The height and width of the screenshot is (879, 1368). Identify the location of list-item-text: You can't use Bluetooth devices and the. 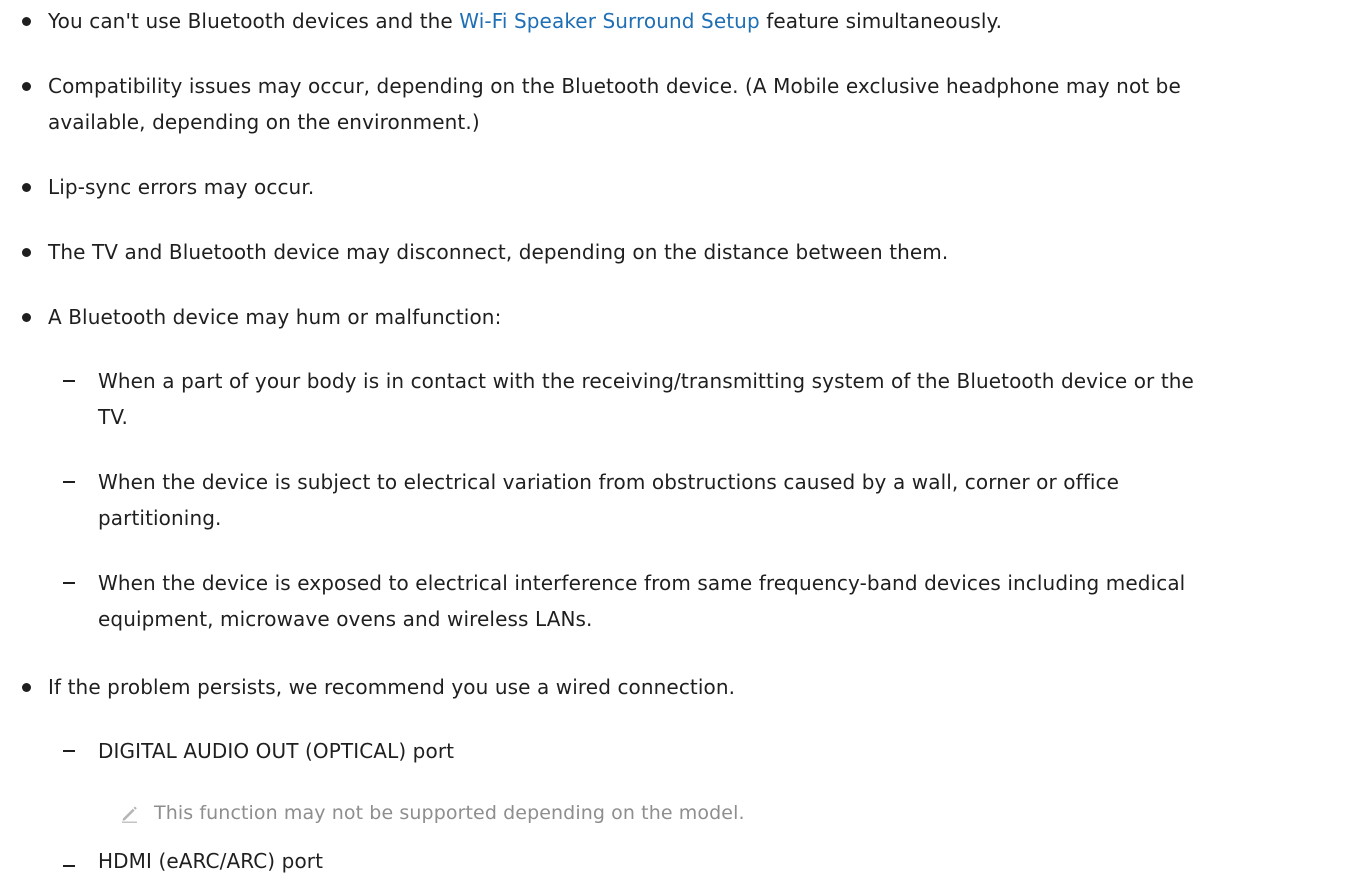
(254, 21).